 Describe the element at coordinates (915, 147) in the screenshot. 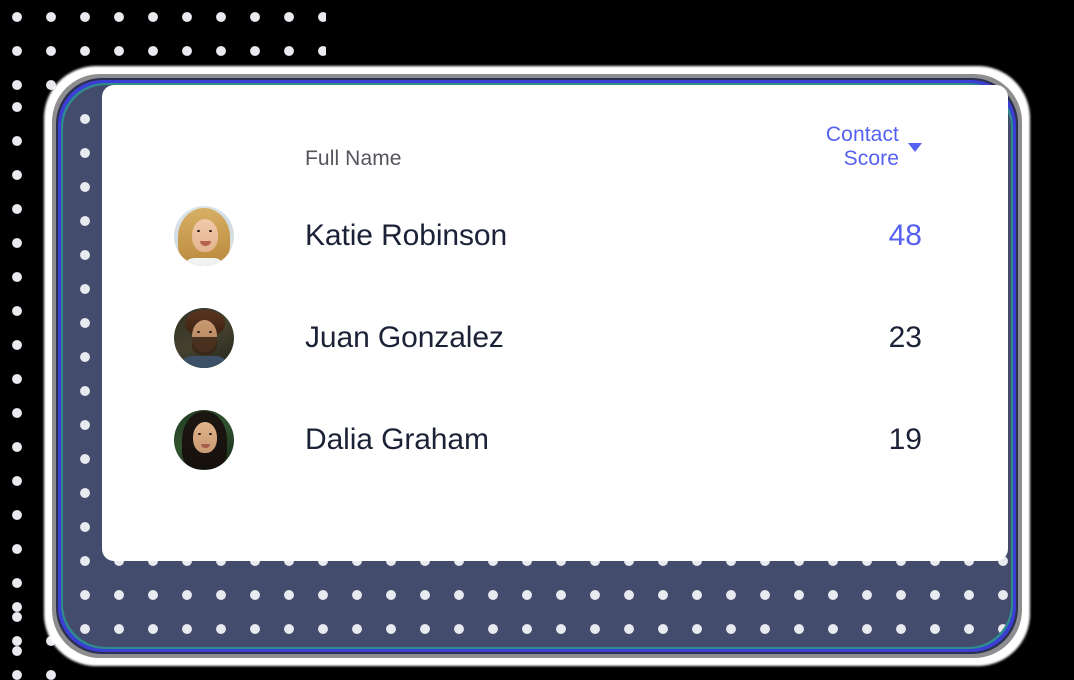

I see `caret-down-icon` at that location.